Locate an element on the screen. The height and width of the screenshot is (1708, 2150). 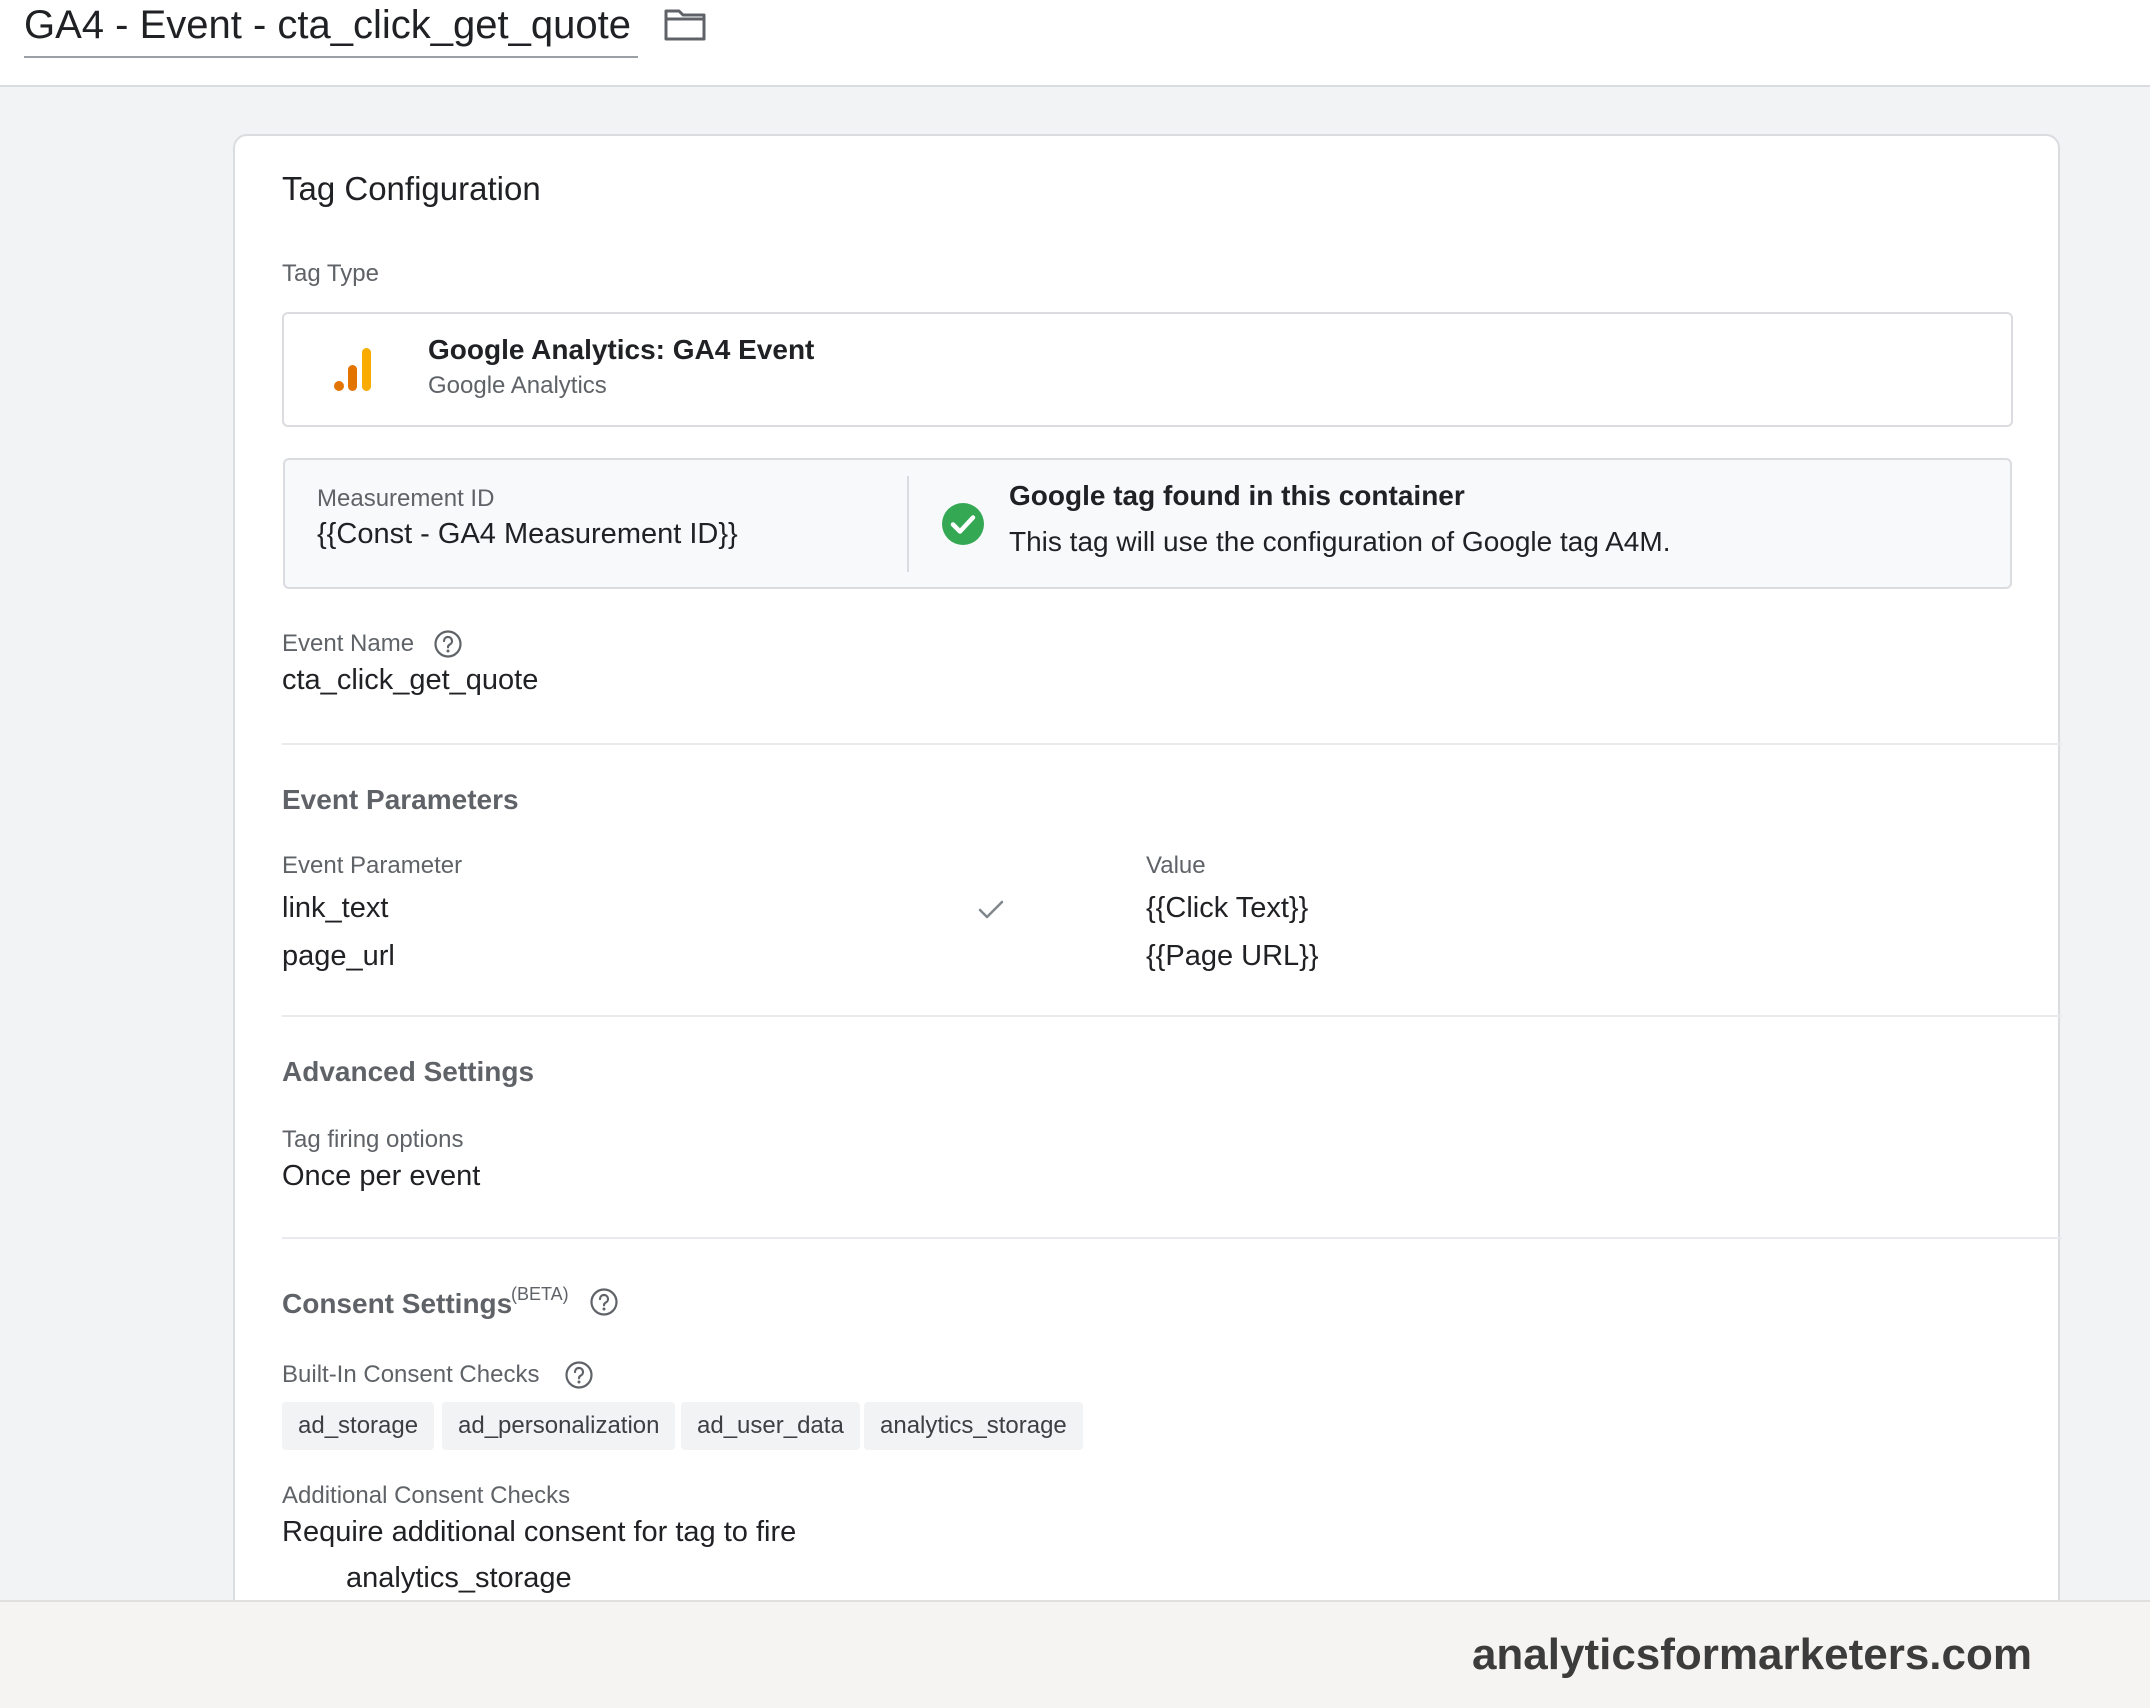
check-circle-icon is located at coordinates (963, 524).